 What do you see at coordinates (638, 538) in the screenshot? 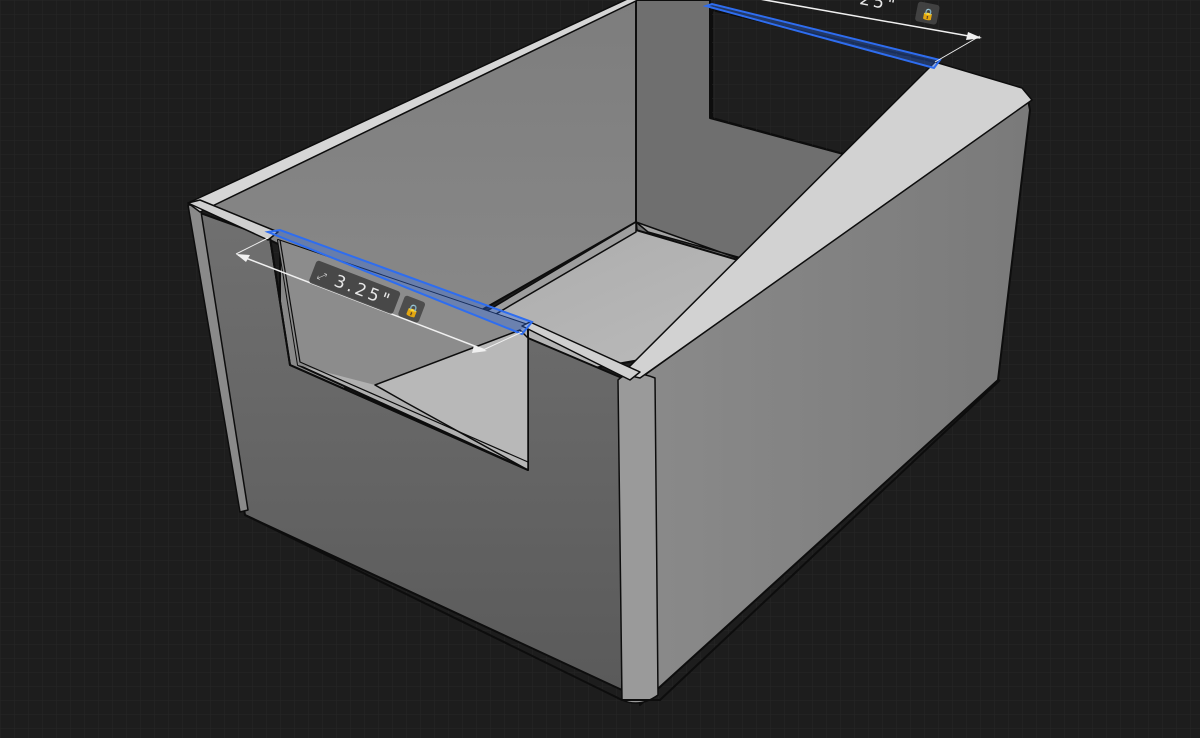
I see `rounded-corner` at bounding box center [638, 538].